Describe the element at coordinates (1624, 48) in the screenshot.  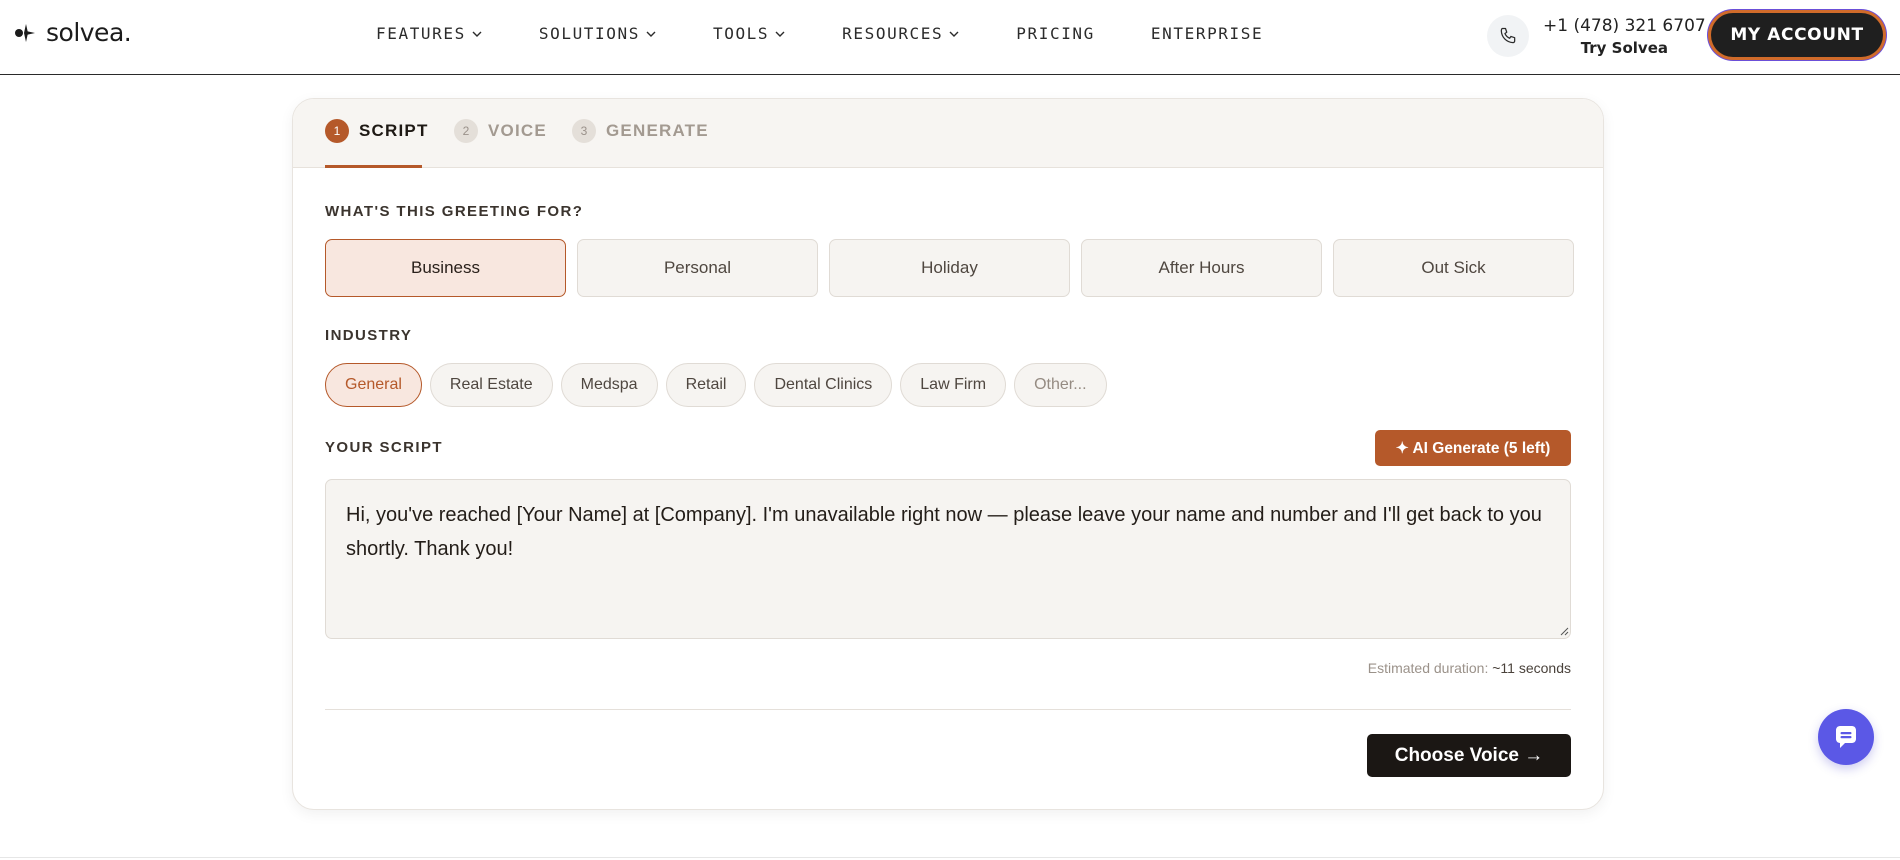
I see `try-solvea-label: Try Solvea` at that location.